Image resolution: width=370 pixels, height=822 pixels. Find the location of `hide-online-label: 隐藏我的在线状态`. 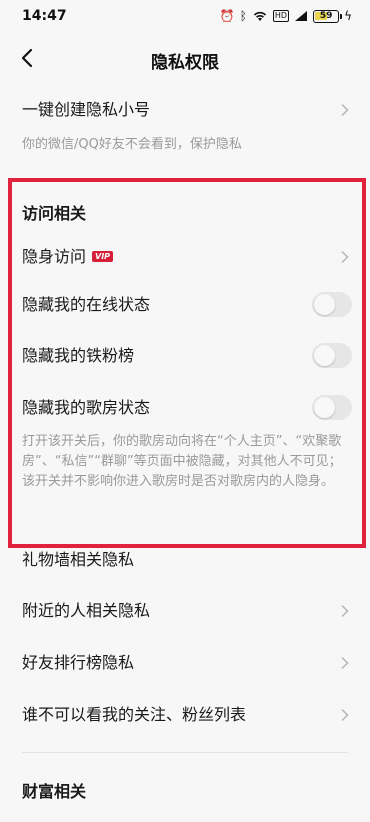

hide-online-label: 隐藏我的在线状态 is located at coordinates (86, 304).